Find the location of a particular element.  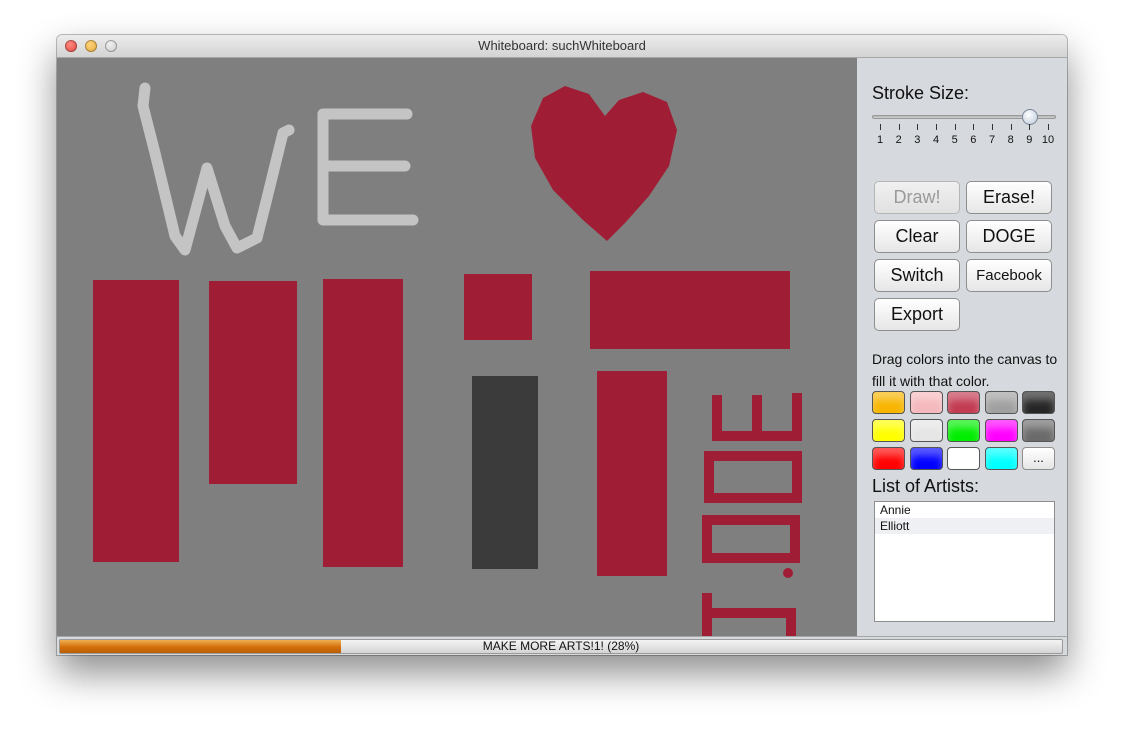

drawing-6005-digit-0a is located at coordinates (753, 477).